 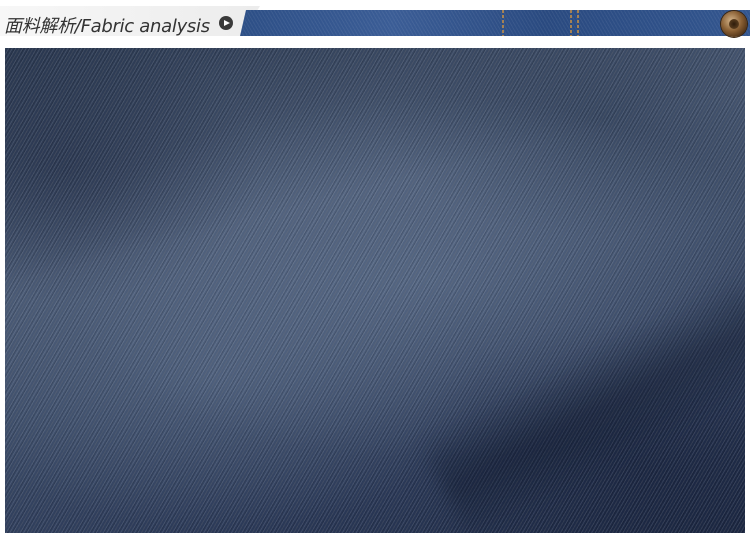 I want to click on section-title: 面料解析/Fabric analysis, so click(x=107, y=26).